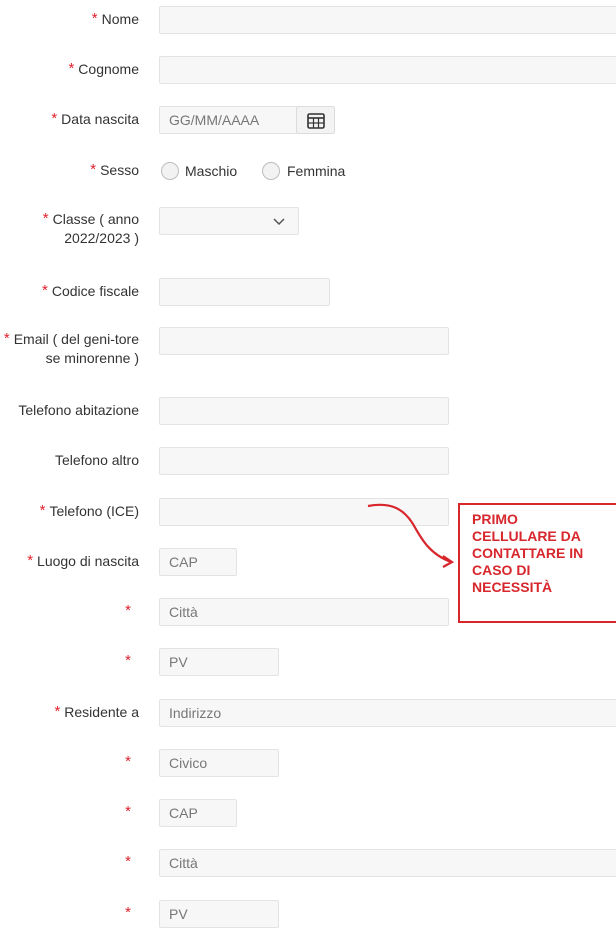  Describe the element at coordinates (88, 561) in the screenshot. I see `label-text: Luogo di nascita` at that location.